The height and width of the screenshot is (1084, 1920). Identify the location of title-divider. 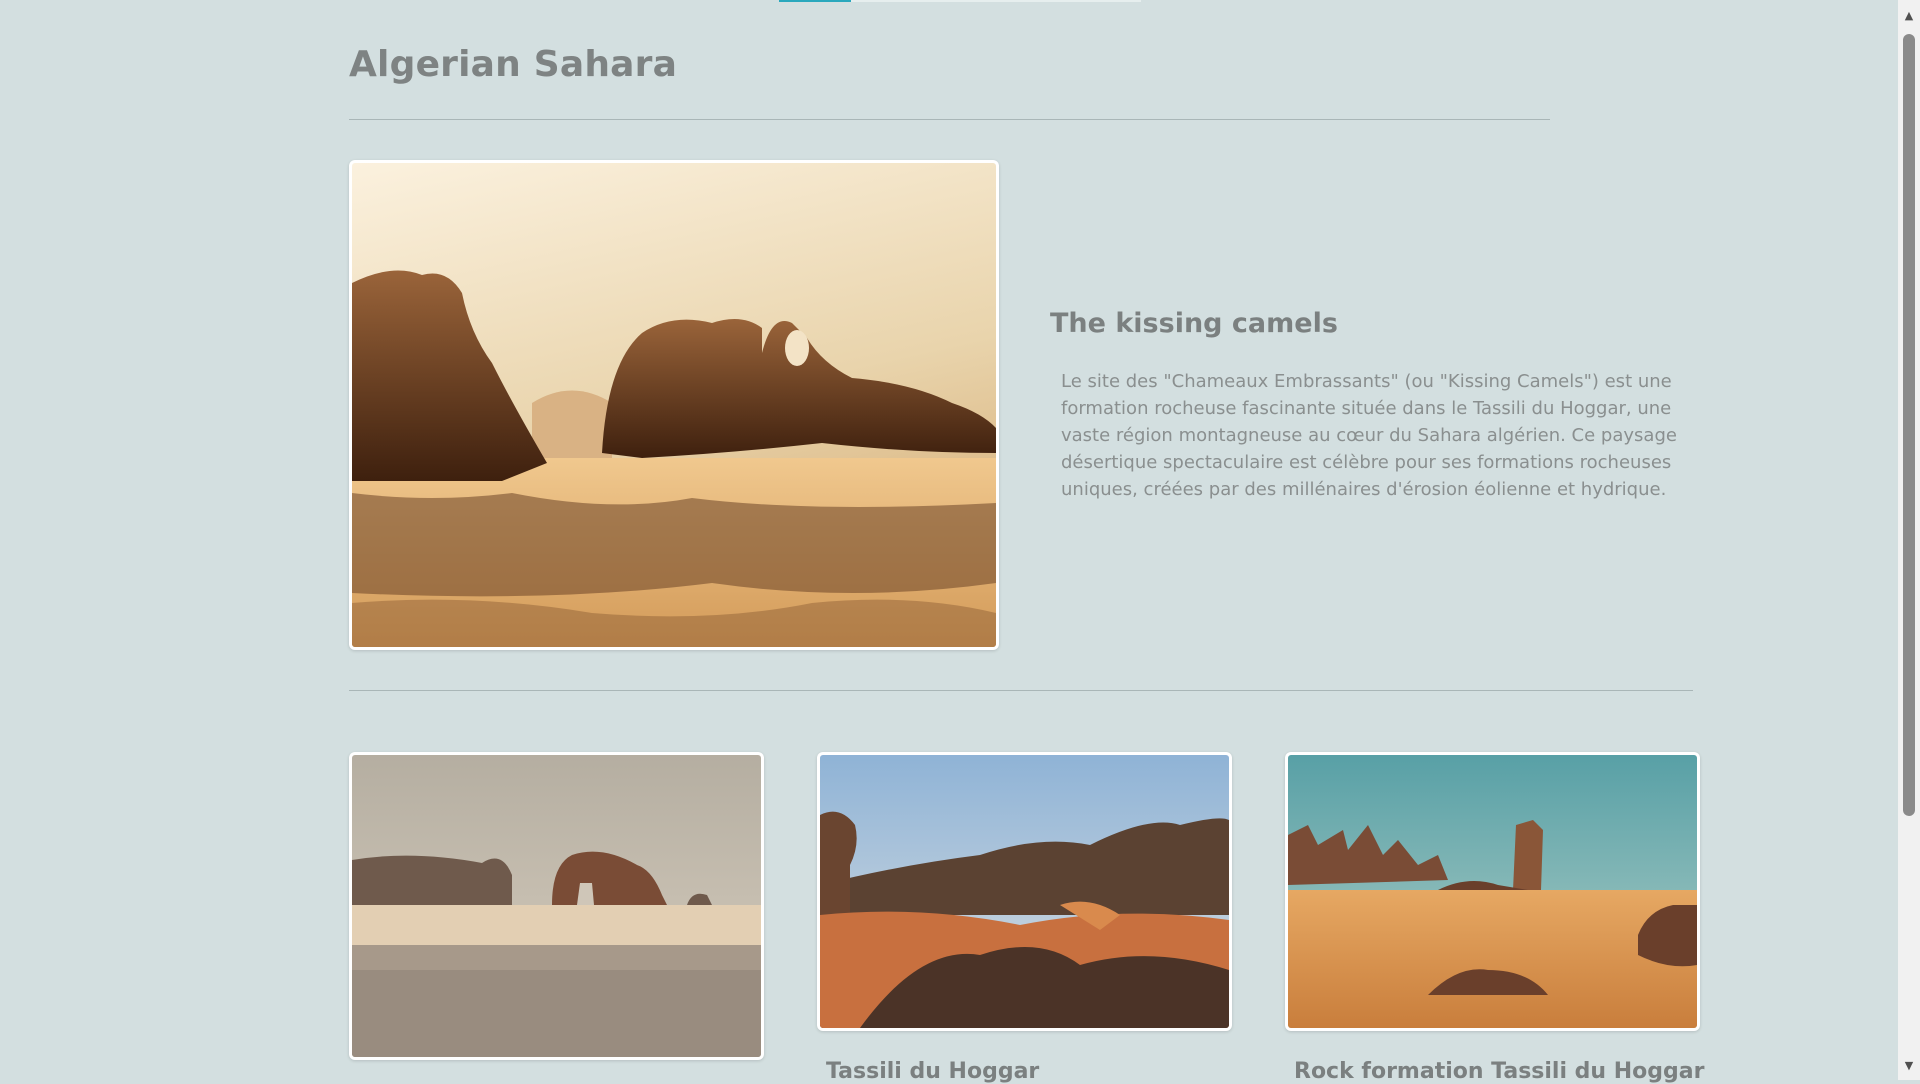
(949, 119).